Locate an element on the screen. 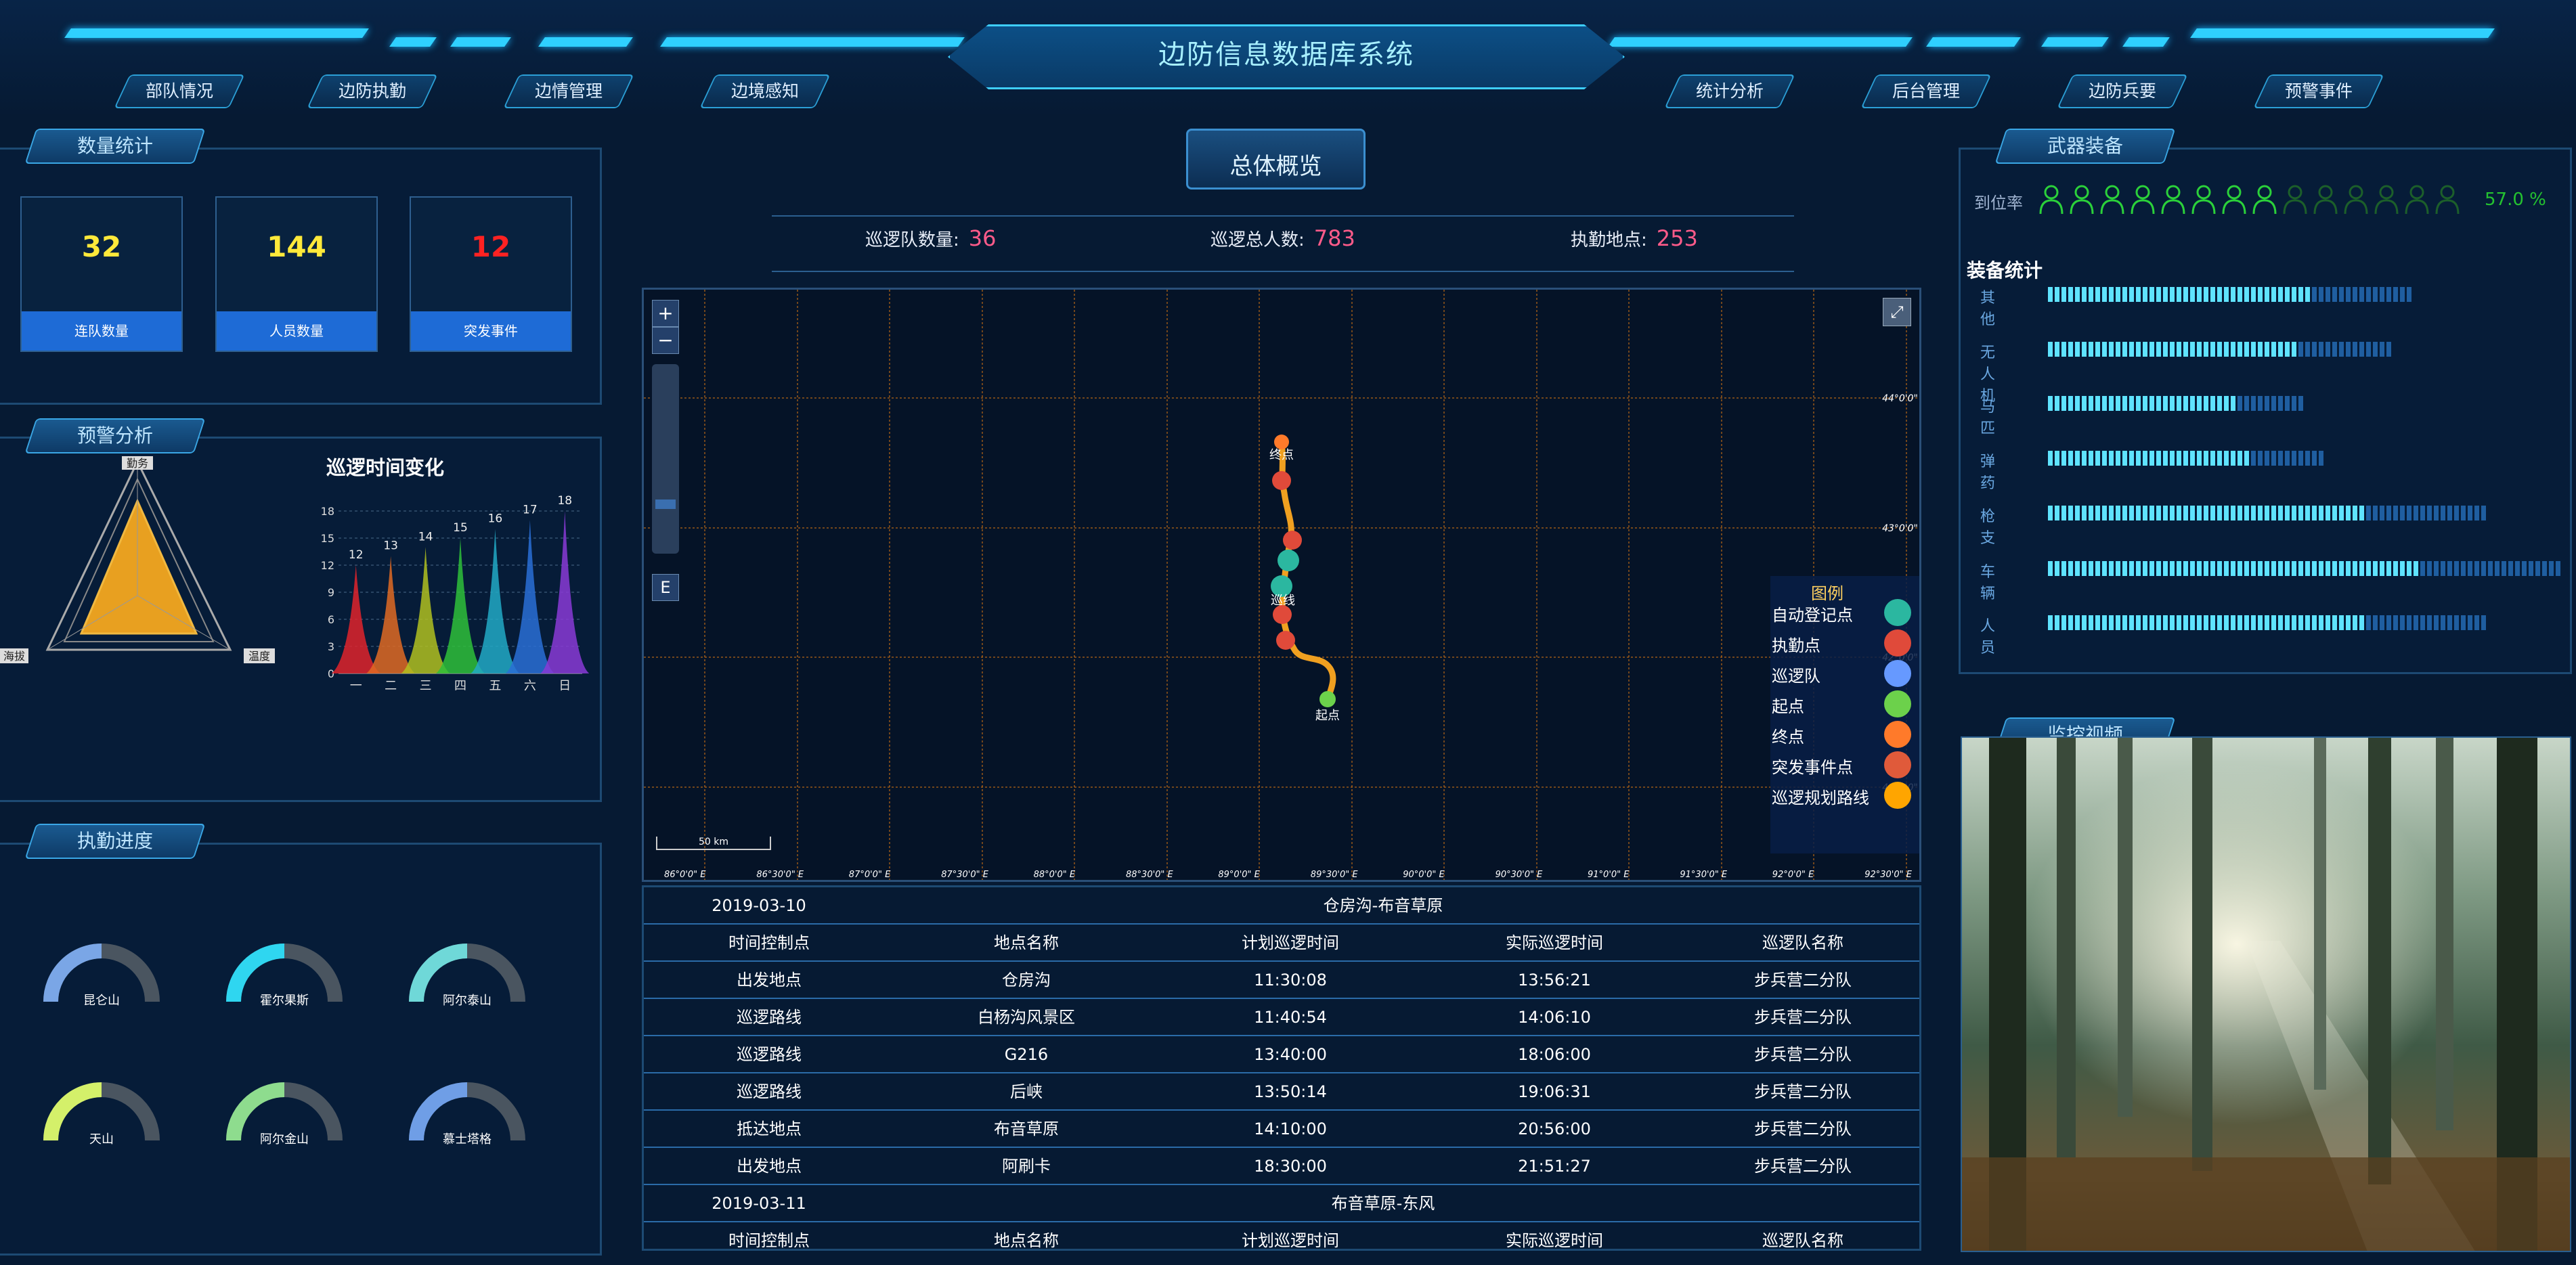 The image size is (2576, 1265). table-cell: 11:40:54 is located at coordinates (1290, 1018).